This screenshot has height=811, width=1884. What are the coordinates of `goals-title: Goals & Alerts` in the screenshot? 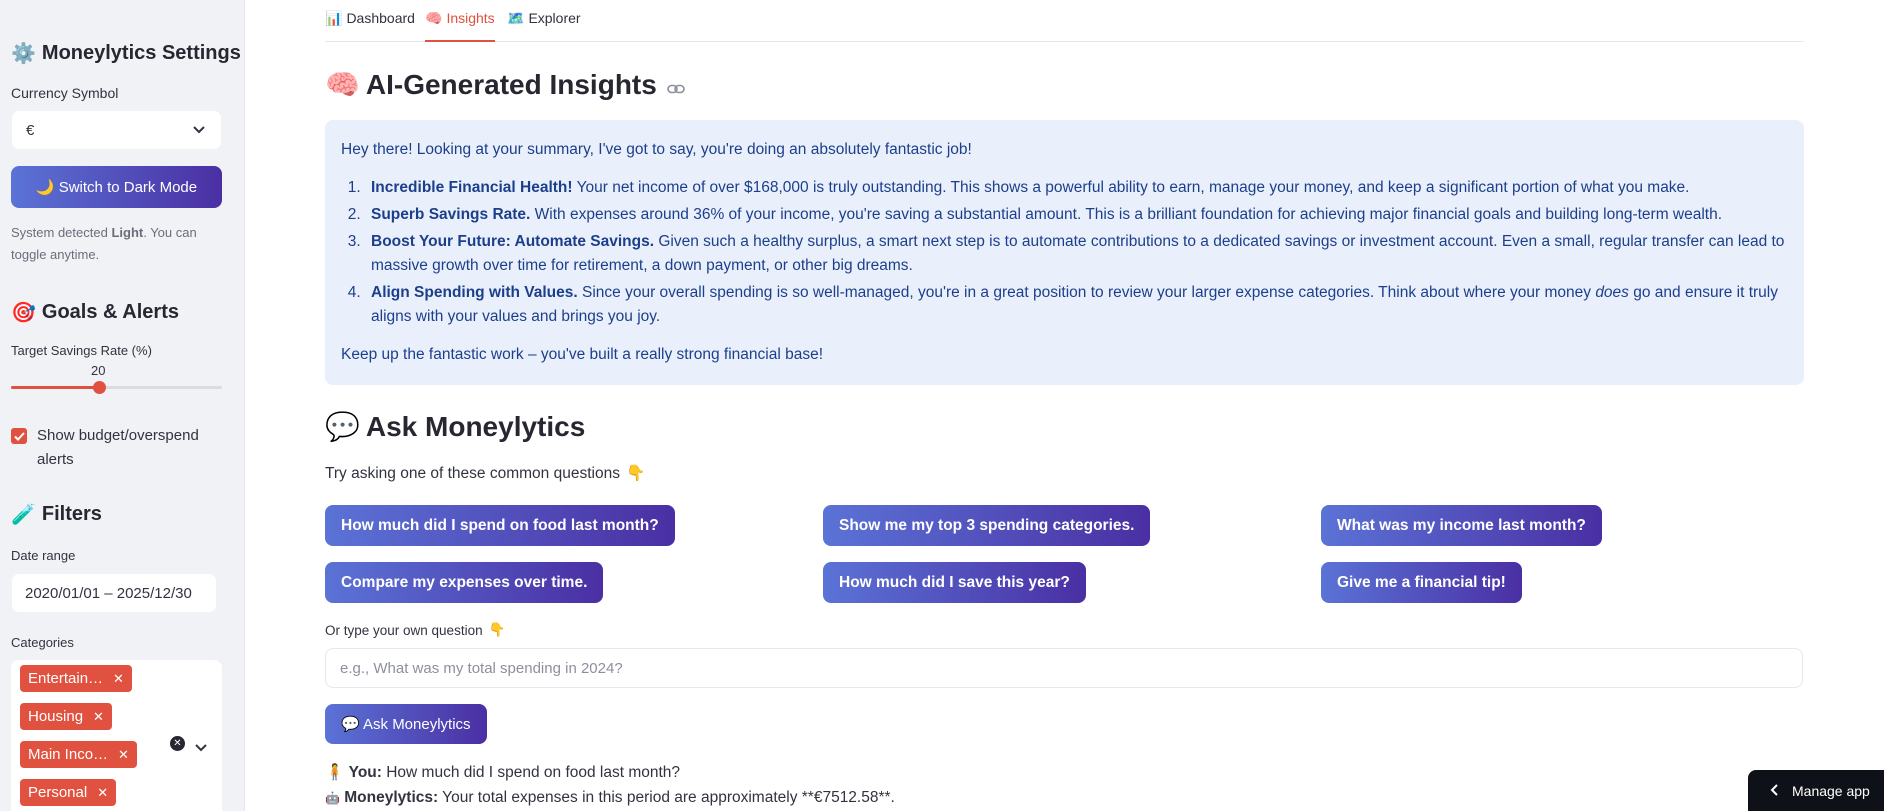 It's located at (110, 312).